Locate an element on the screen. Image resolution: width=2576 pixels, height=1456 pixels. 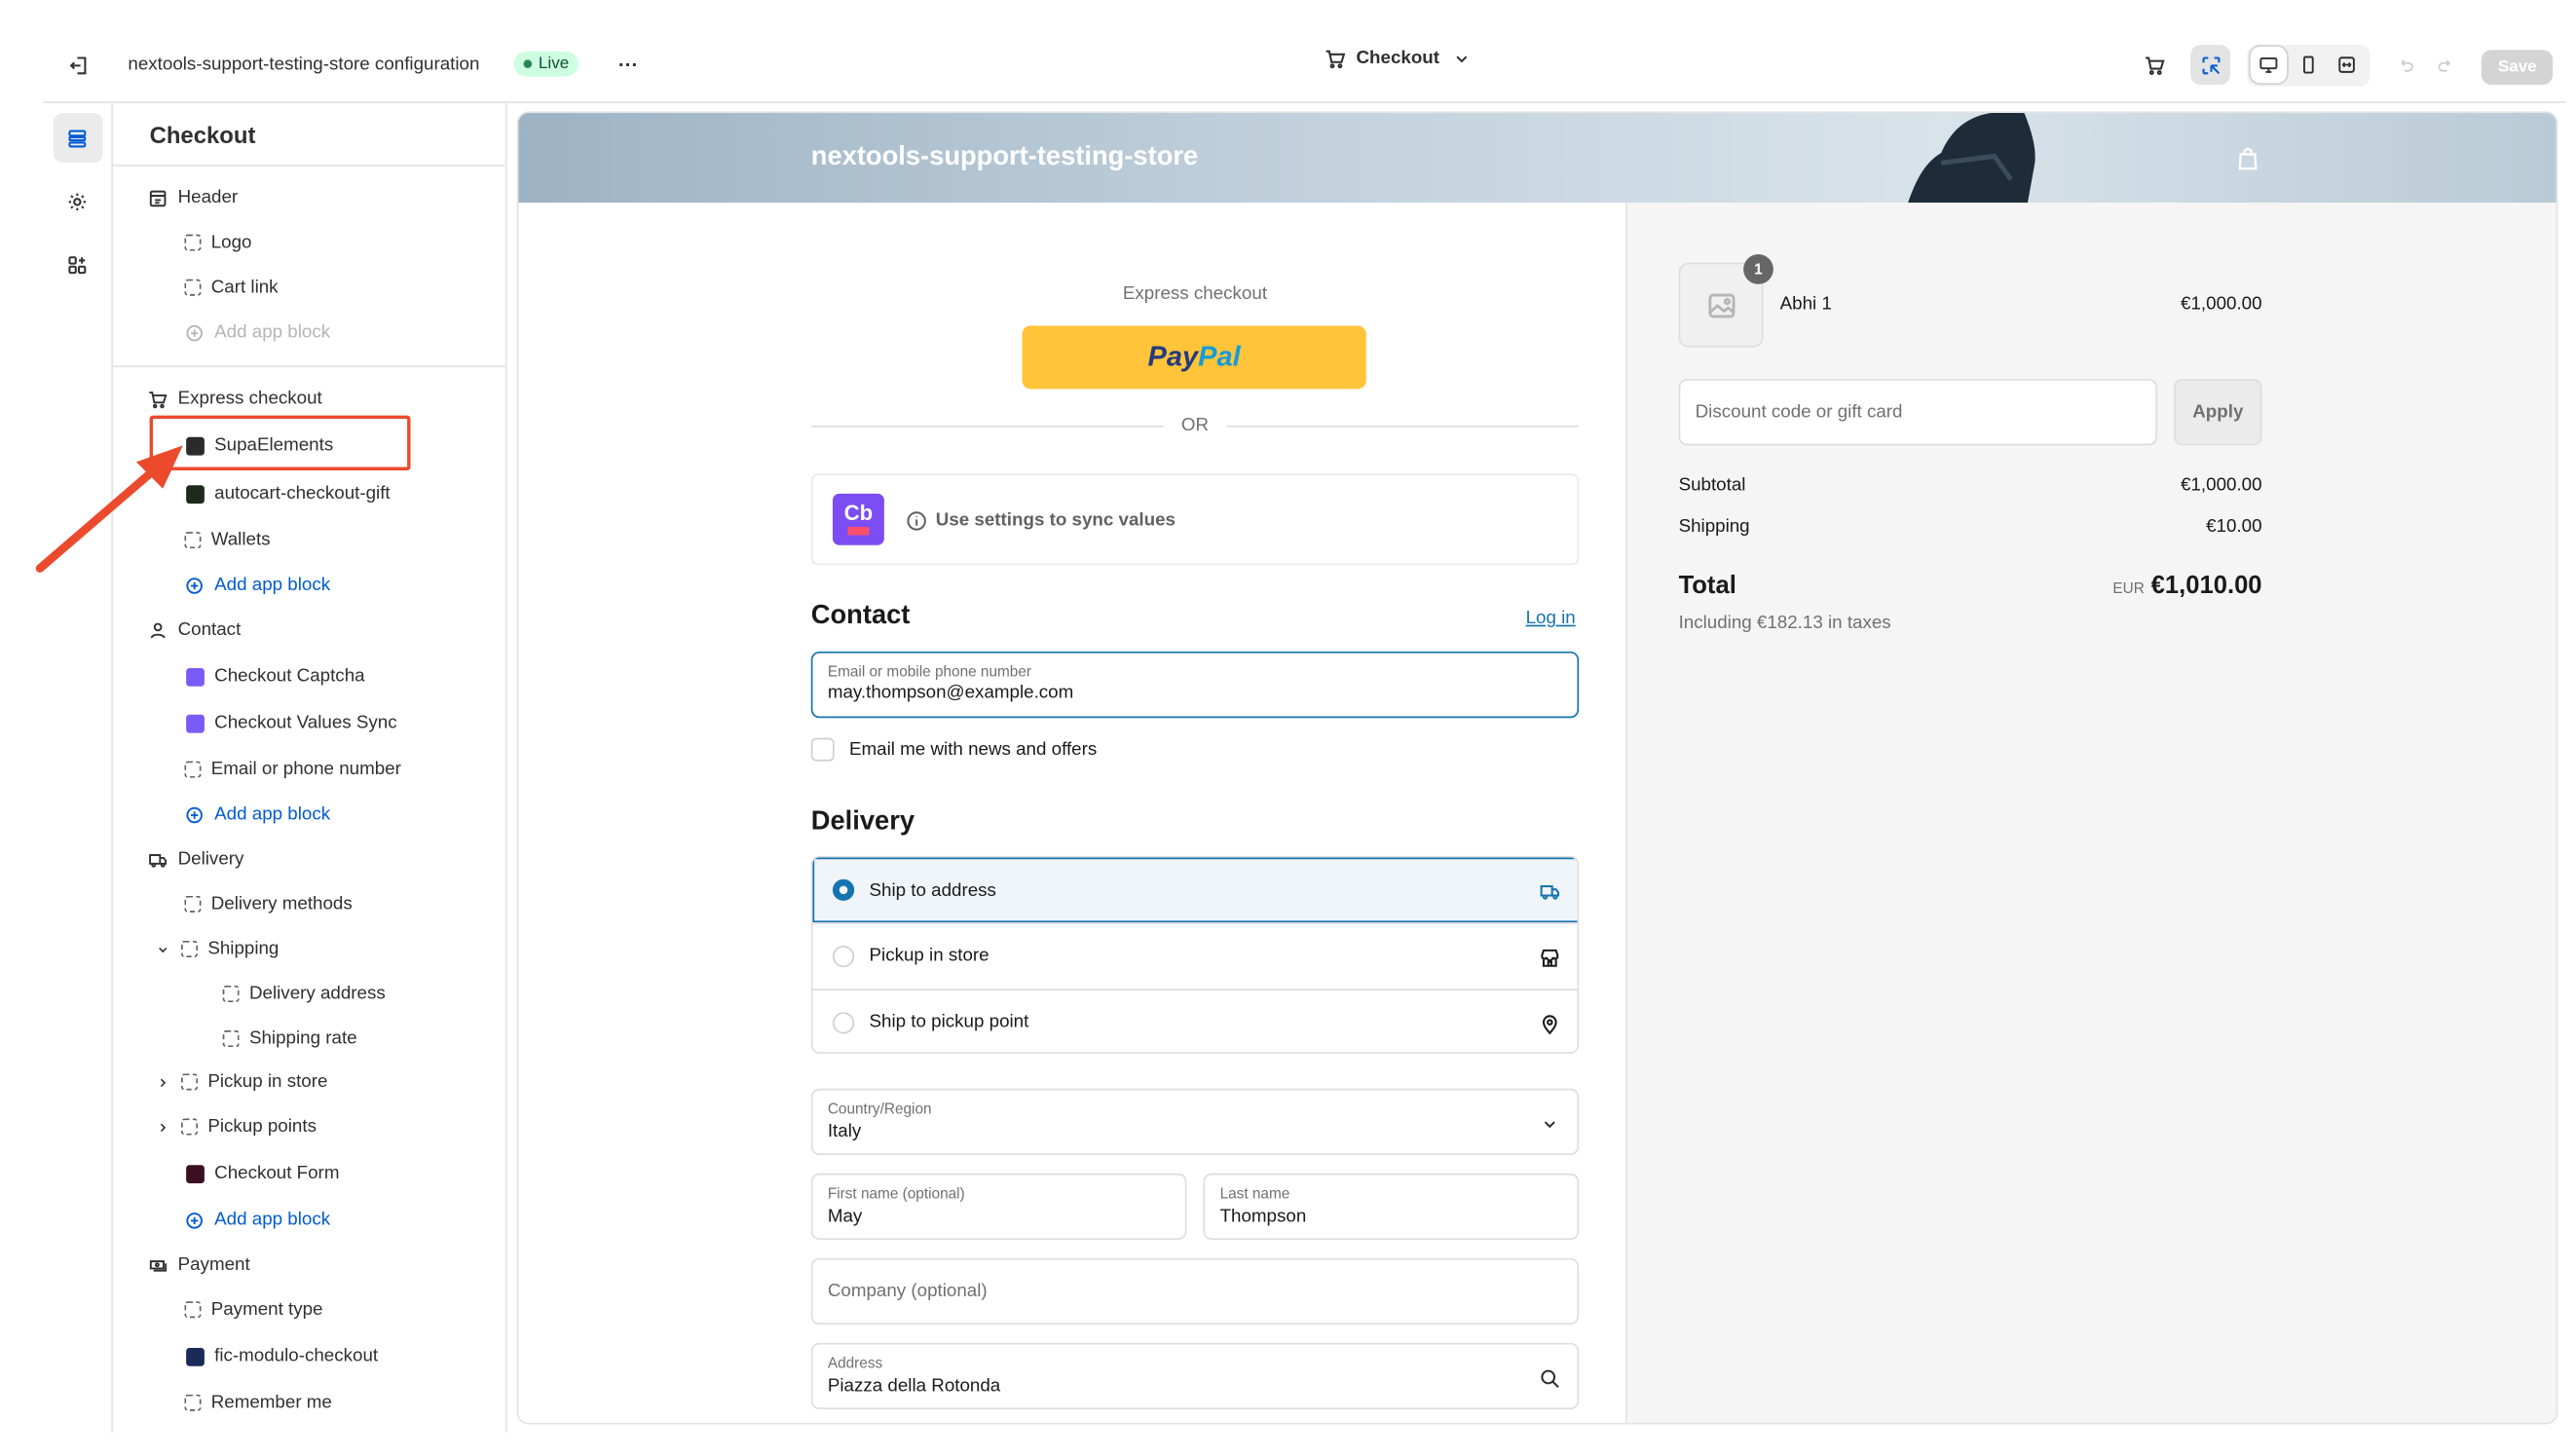
section-divider is located at coordinates (309, 366).